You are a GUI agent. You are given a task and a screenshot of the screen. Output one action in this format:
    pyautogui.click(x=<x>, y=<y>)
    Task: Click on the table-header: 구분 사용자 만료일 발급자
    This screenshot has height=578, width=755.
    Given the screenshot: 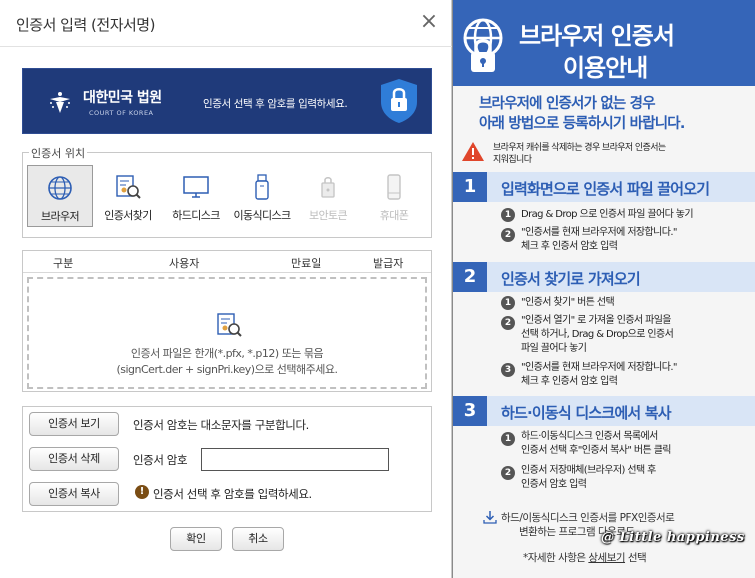 What is the action you would take?
    pyautogui.click(x=227, y=262)
    